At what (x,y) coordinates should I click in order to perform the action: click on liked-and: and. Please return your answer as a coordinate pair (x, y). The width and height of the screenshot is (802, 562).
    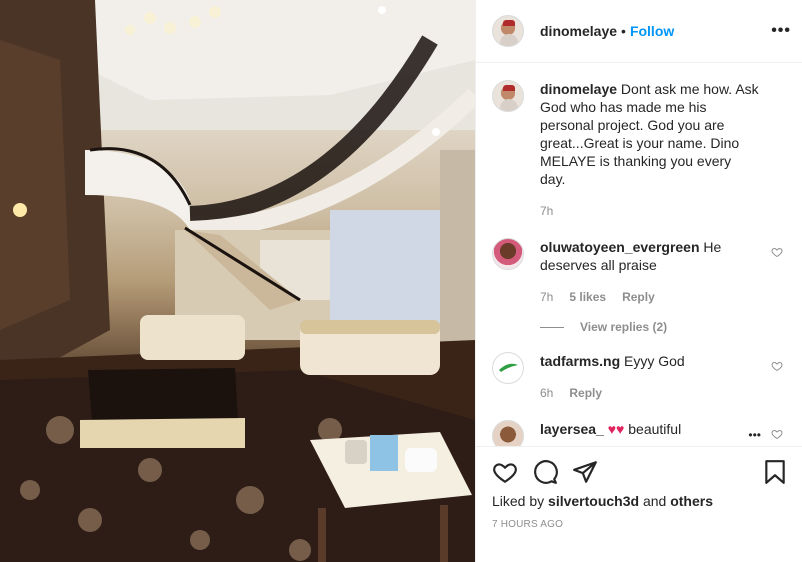
    Looking at the image, I should click on (654, 501).